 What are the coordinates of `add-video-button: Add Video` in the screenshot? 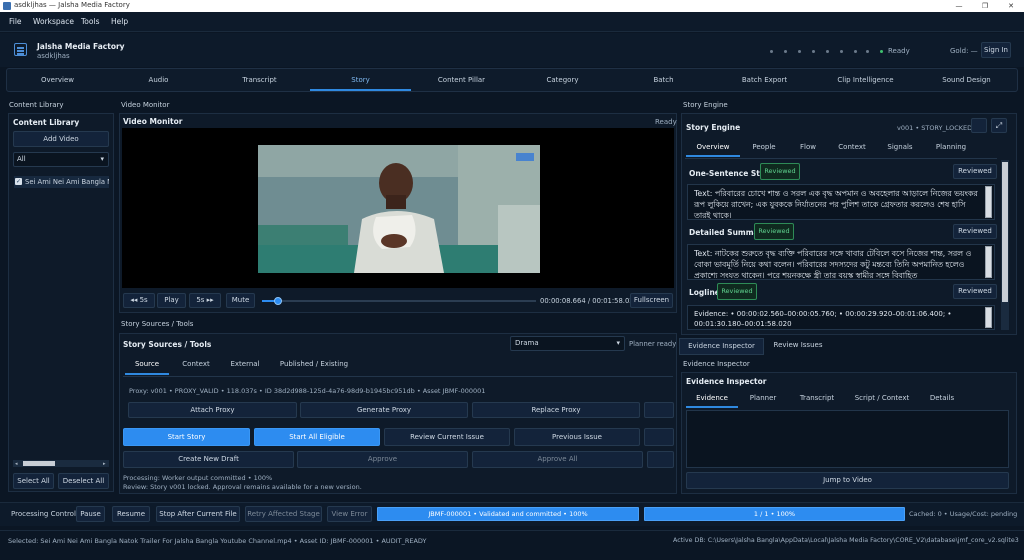 It's located at (61, 139).